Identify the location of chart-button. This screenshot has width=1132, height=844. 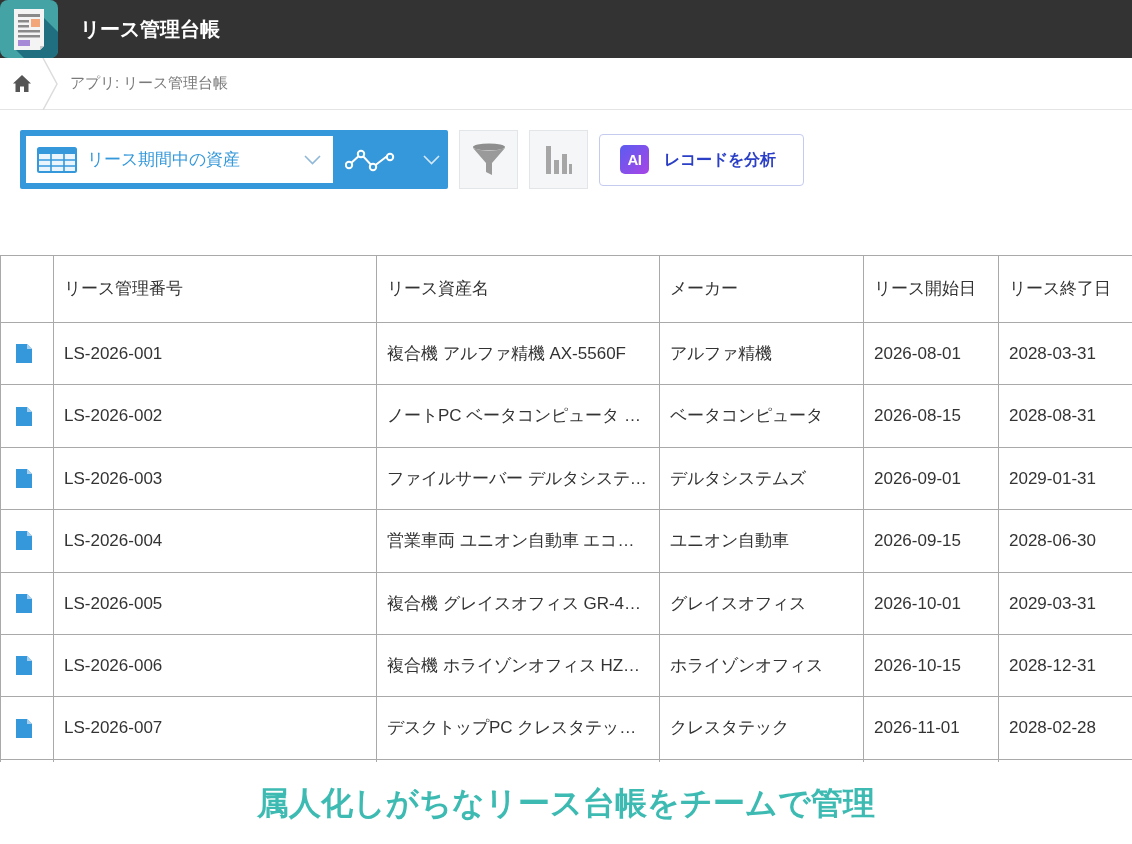
(558, 159).